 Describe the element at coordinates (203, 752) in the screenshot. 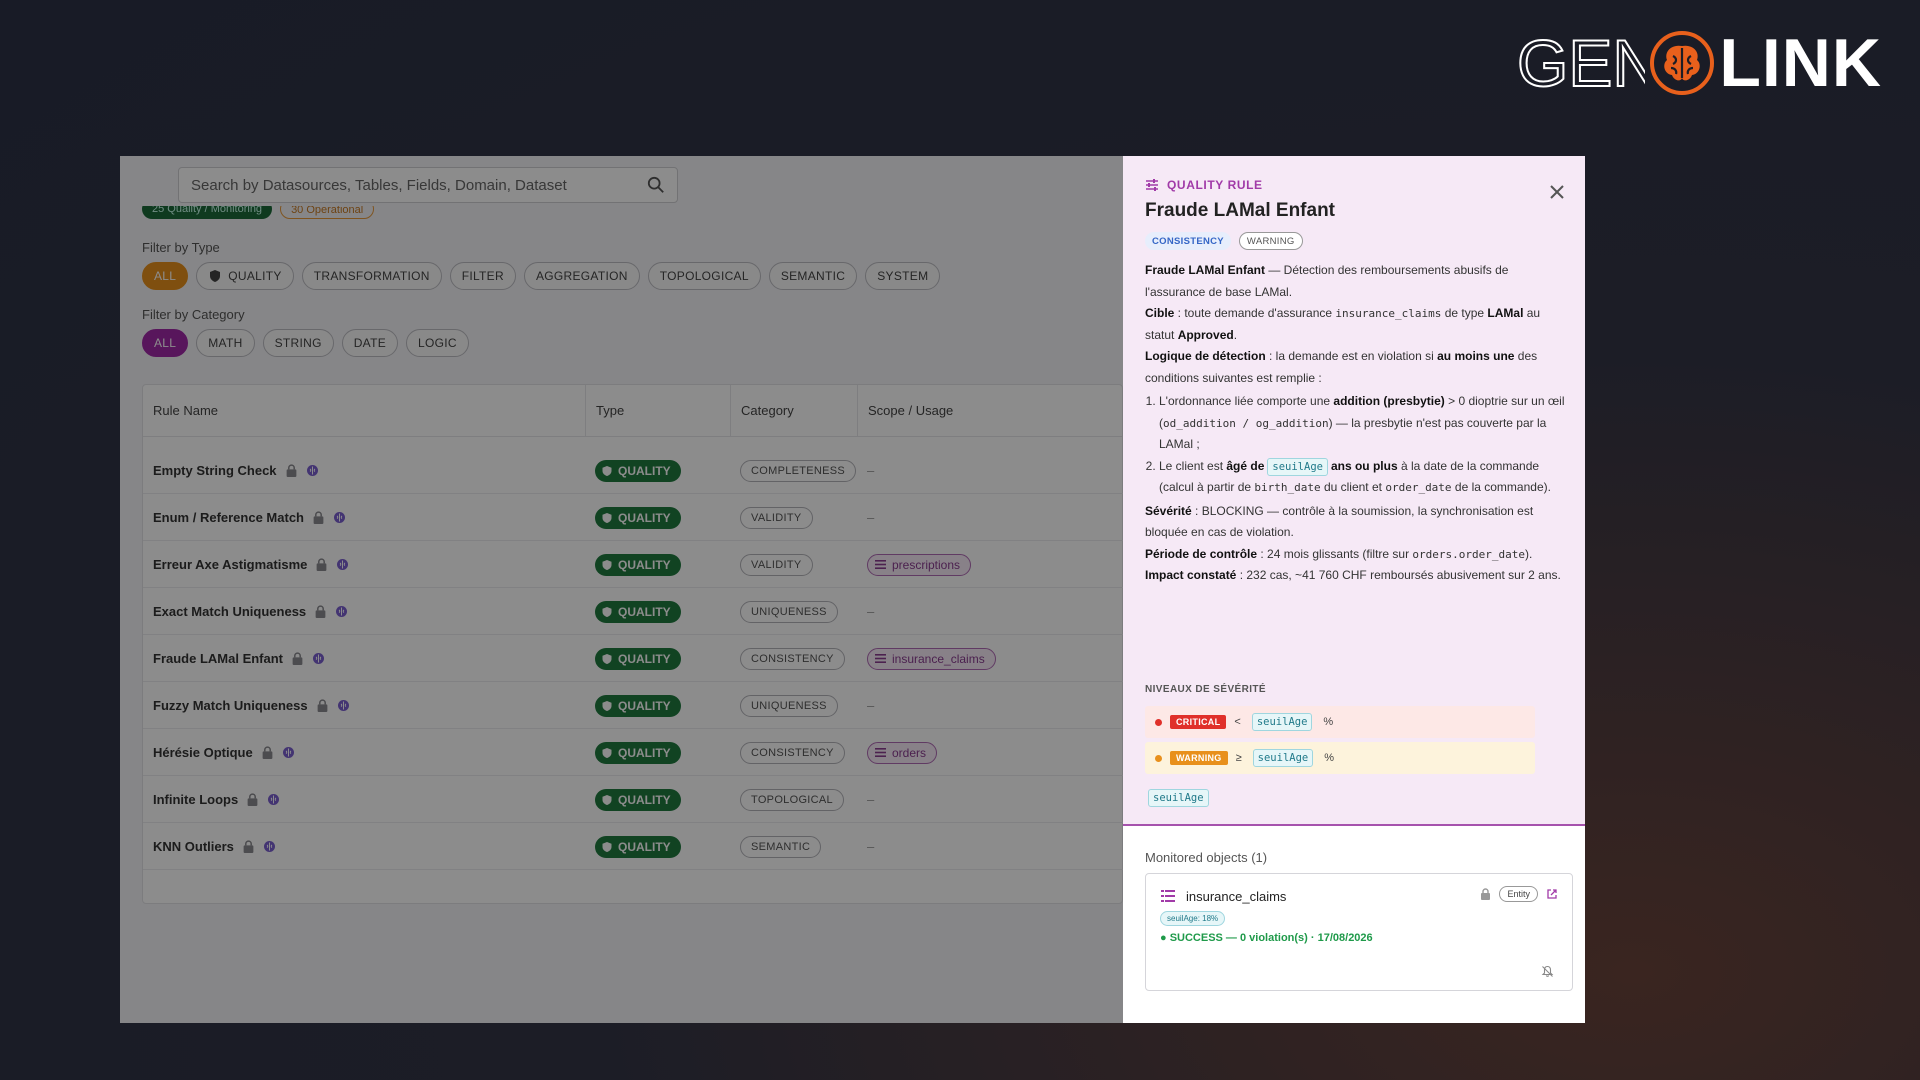

I see `rule-name: Hérésie Optique` at that location.